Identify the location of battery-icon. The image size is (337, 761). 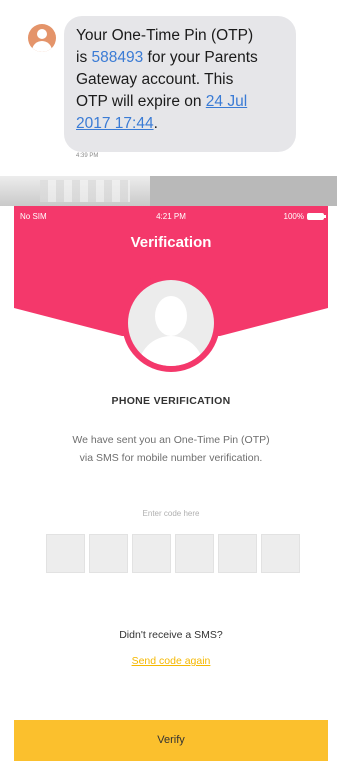
(316, 216).